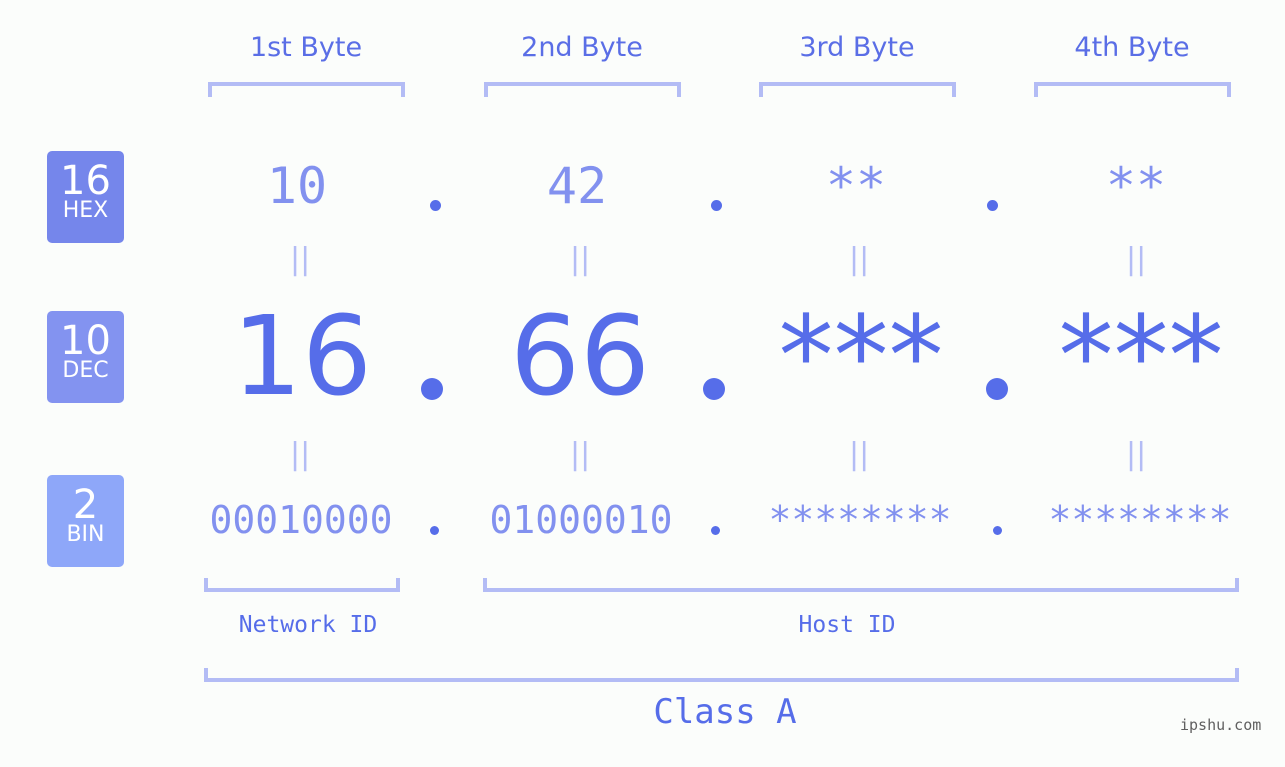  I want to click on byte-header-3: 3rd Byte, so click(857, 47).